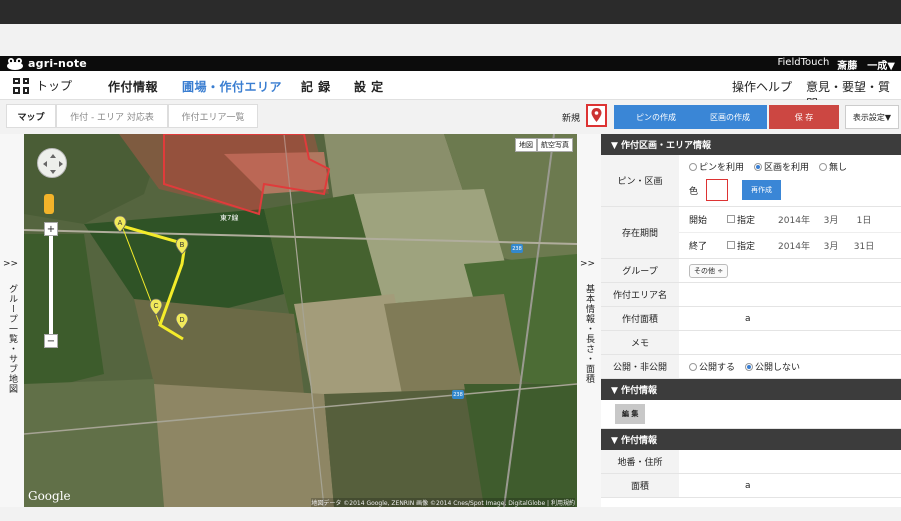 The height and width of the screenshot is (521, 901). I want to click on period-label: 存在期間, so click(640, 232).